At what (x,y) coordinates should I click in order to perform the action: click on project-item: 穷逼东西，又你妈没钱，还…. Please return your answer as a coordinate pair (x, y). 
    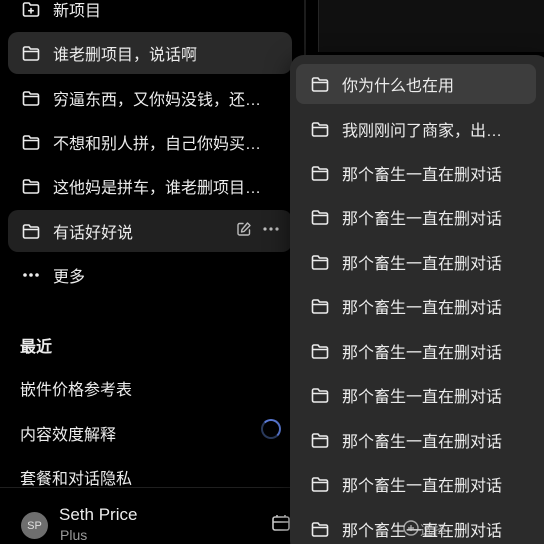
    Looking at the image, I should click on (150, 98).